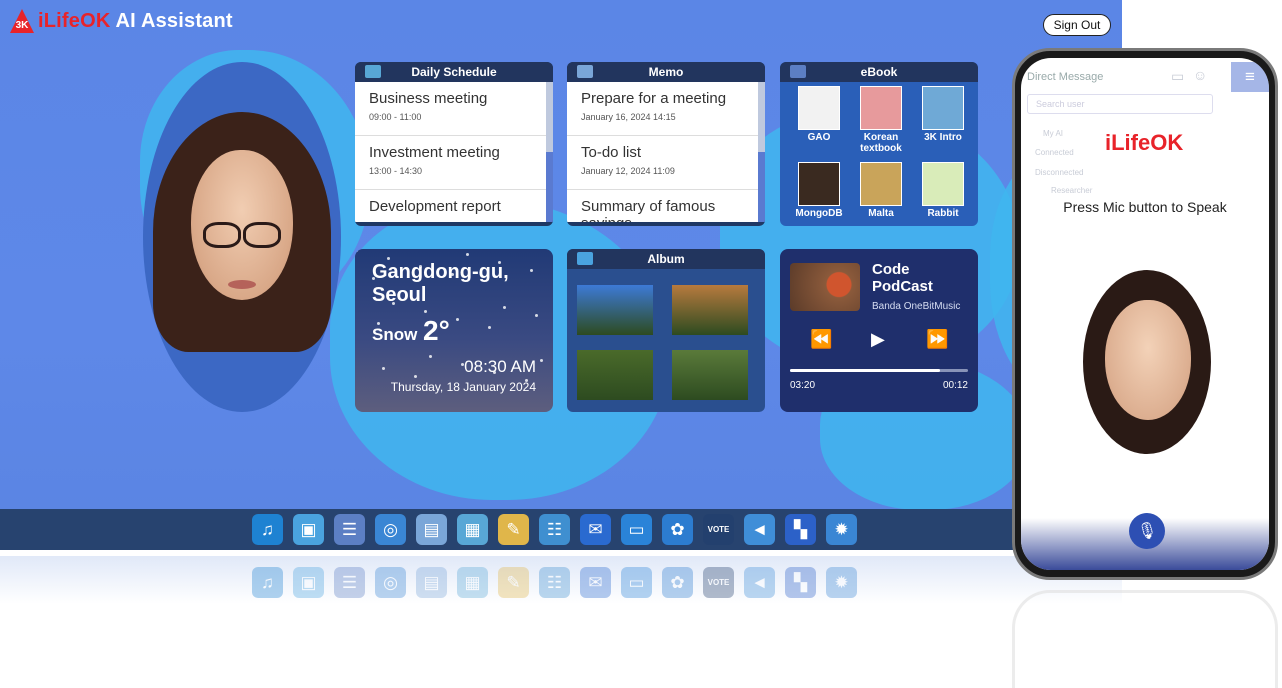  What do you see at coordinates (1147, 362) in the screenshot?
I see `phone-avatar` at bounding box center [1147, 362].